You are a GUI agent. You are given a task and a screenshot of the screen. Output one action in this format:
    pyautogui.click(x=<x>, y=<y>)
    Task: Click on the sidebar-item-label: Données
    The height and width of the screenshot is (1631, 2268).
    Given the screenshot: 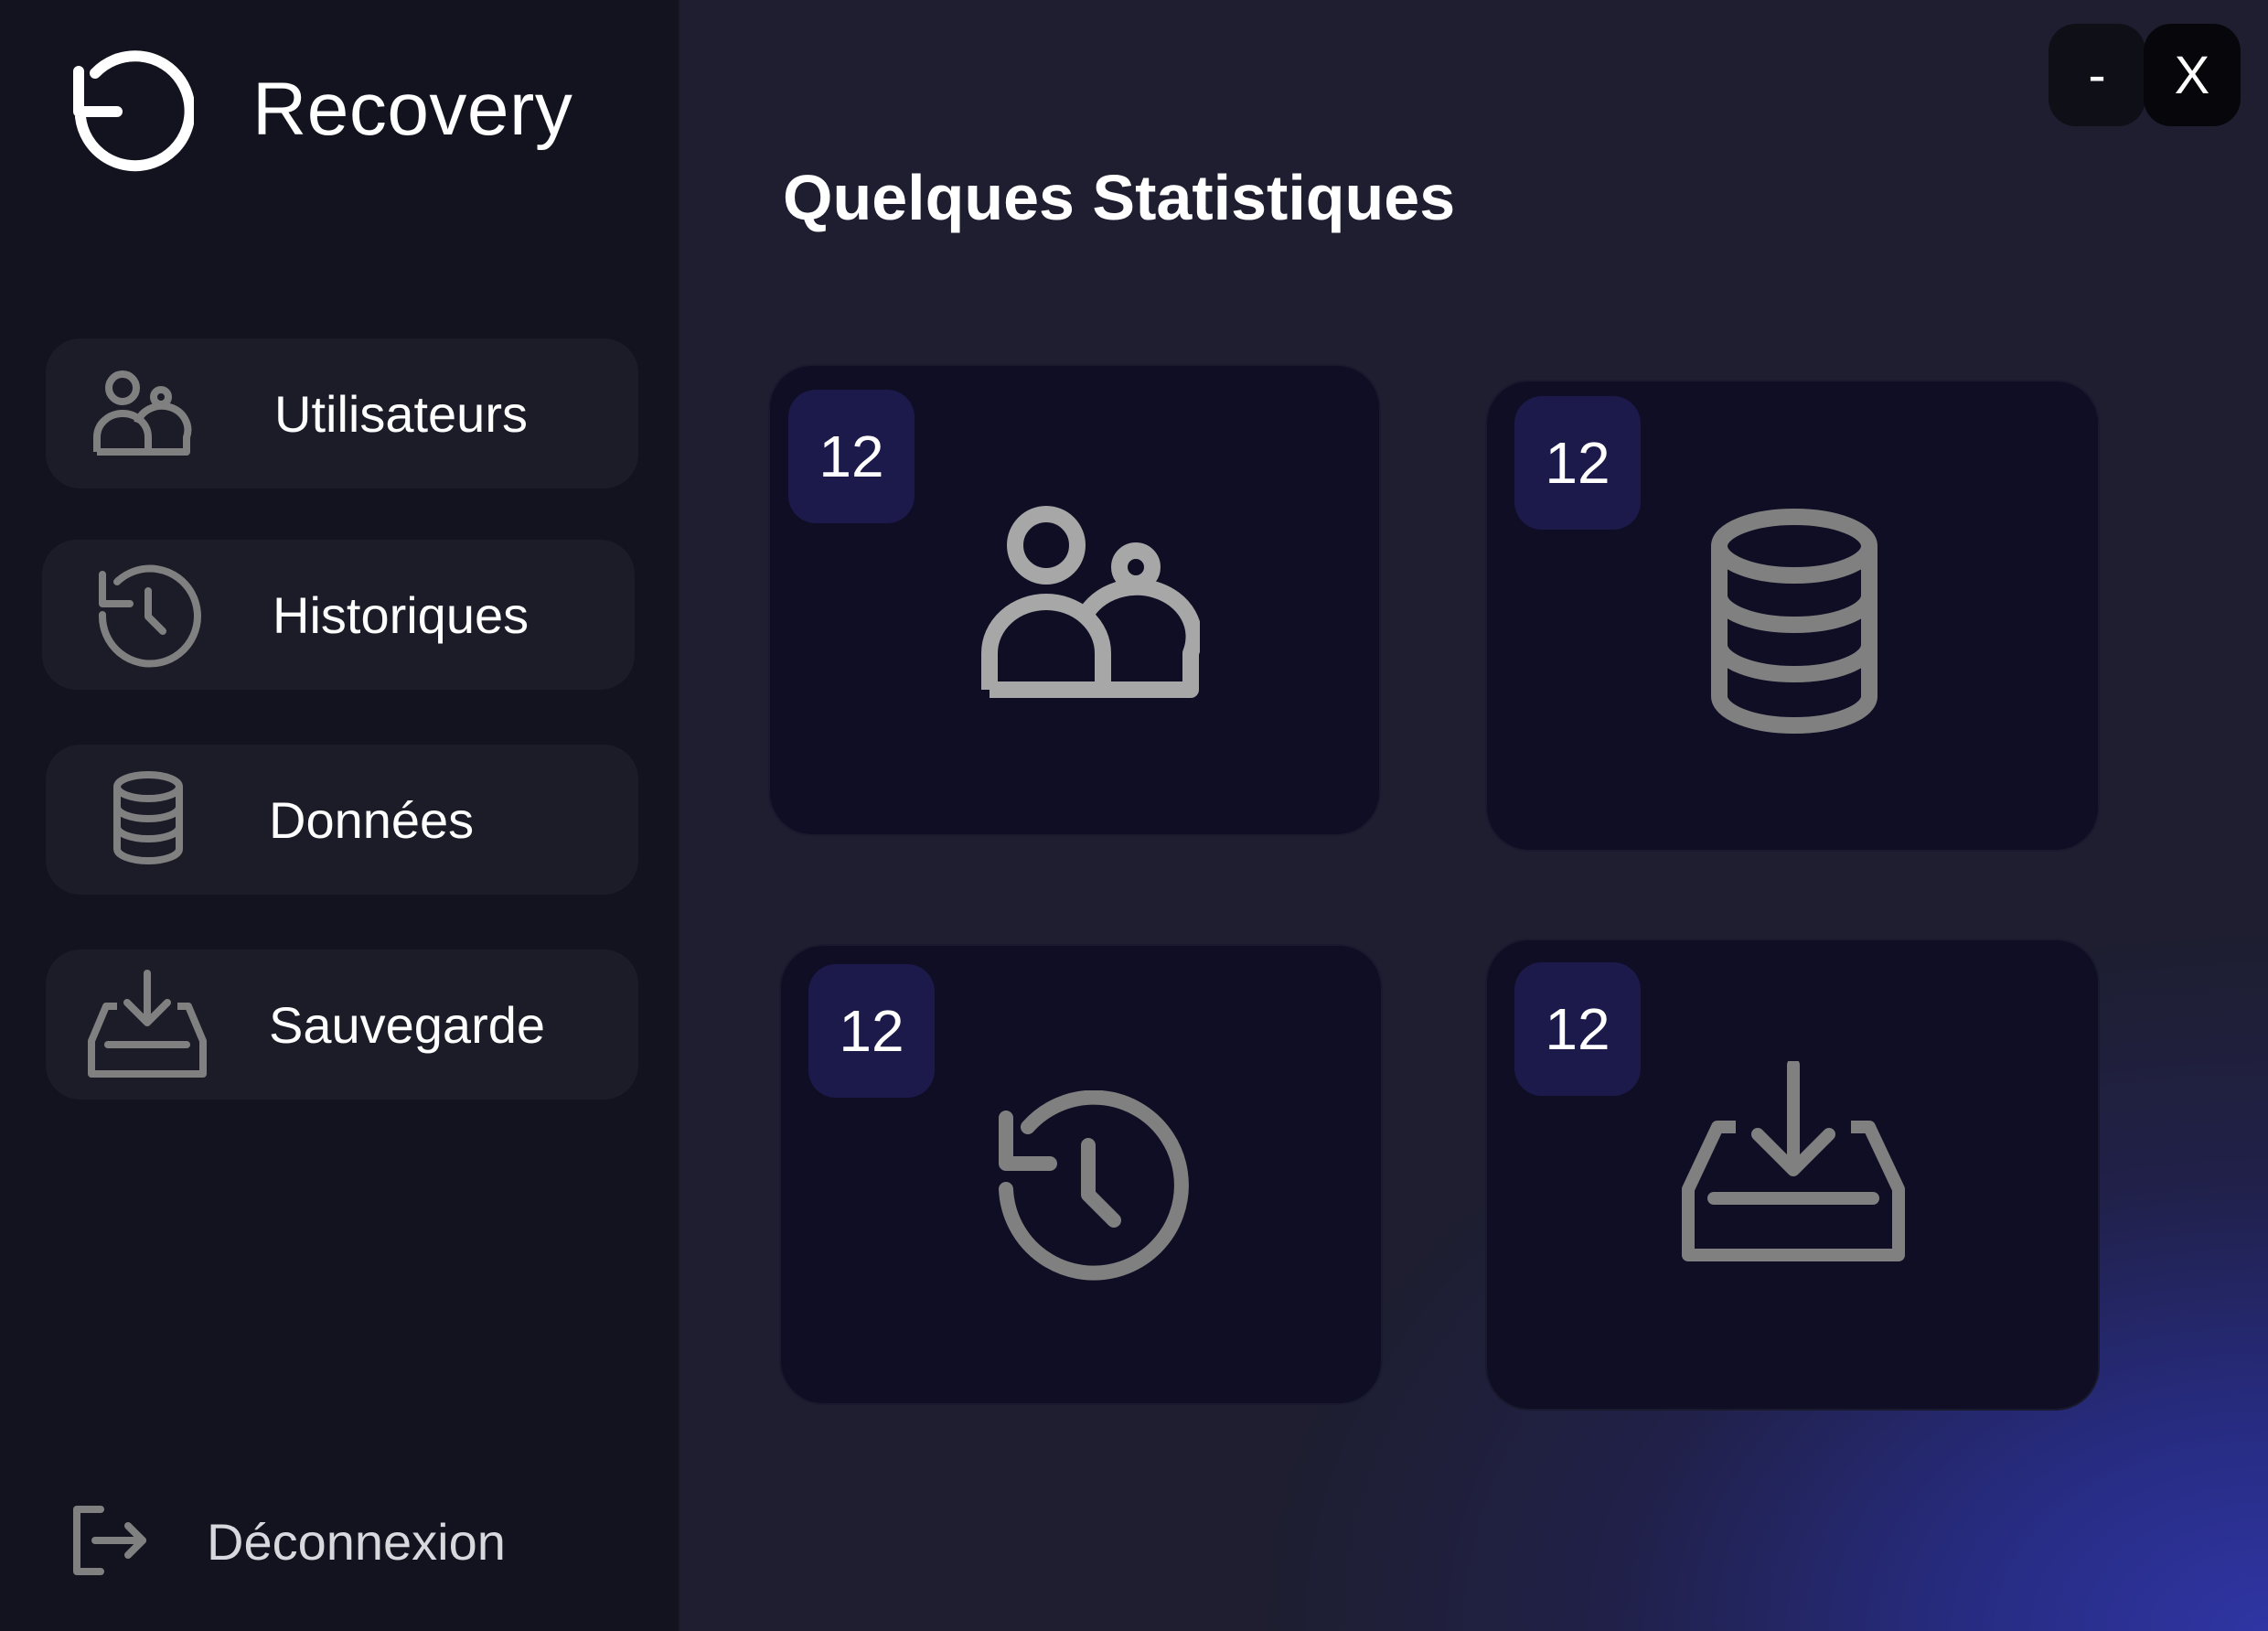 What is the action you would take?
    pyautogui.click(x=372, y=819)
    